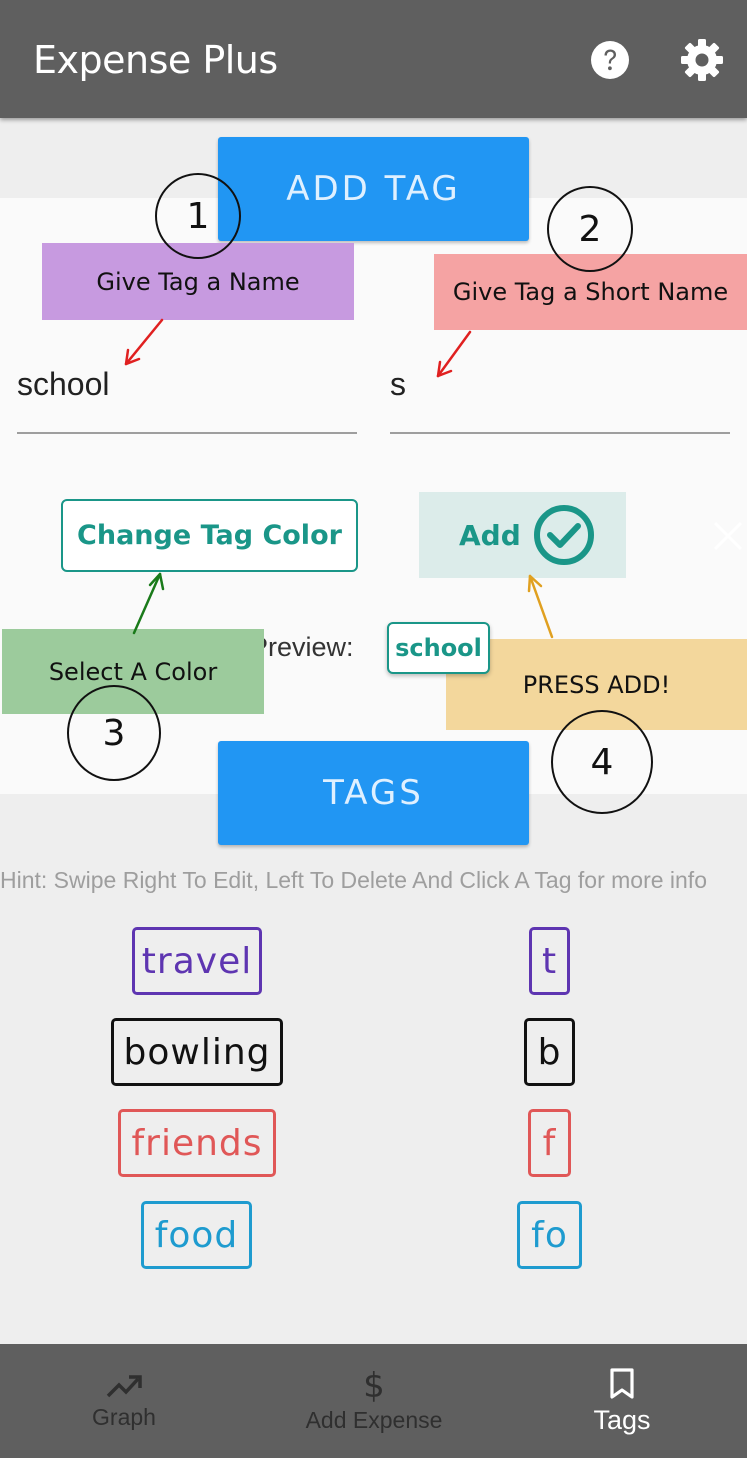 This screenshot has height=1458, width=747. Describe the element at coordinates (622, 1383) in the screenshot. I see `bookmark-icon` at that location.